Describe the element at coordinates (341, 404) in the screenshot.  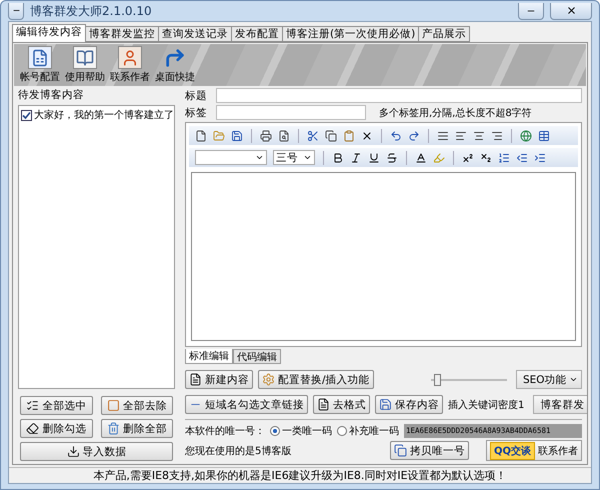
I see `action-button: 去格式` at that location.